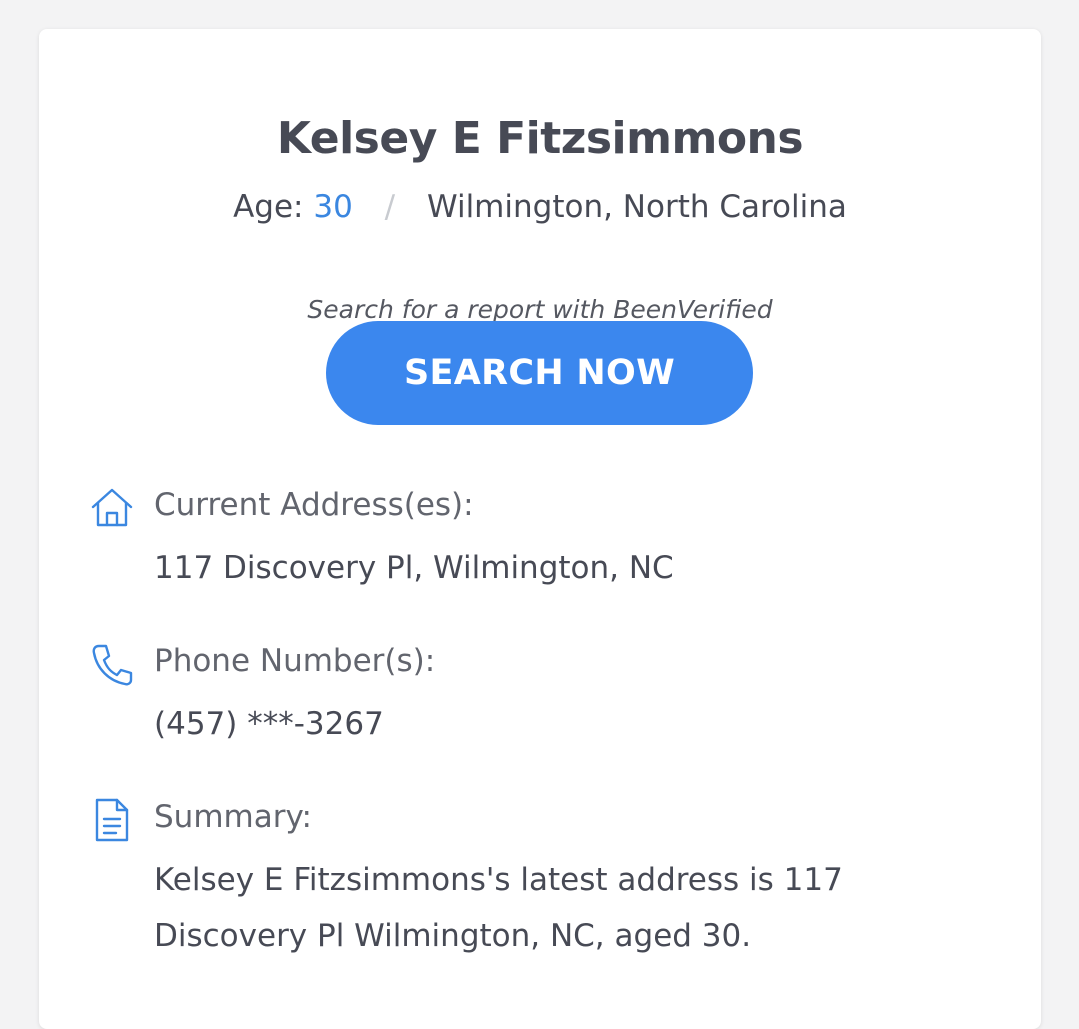 This screenshot has width=1079, height=1029. I want to click on document-icon, so click(112, 820).